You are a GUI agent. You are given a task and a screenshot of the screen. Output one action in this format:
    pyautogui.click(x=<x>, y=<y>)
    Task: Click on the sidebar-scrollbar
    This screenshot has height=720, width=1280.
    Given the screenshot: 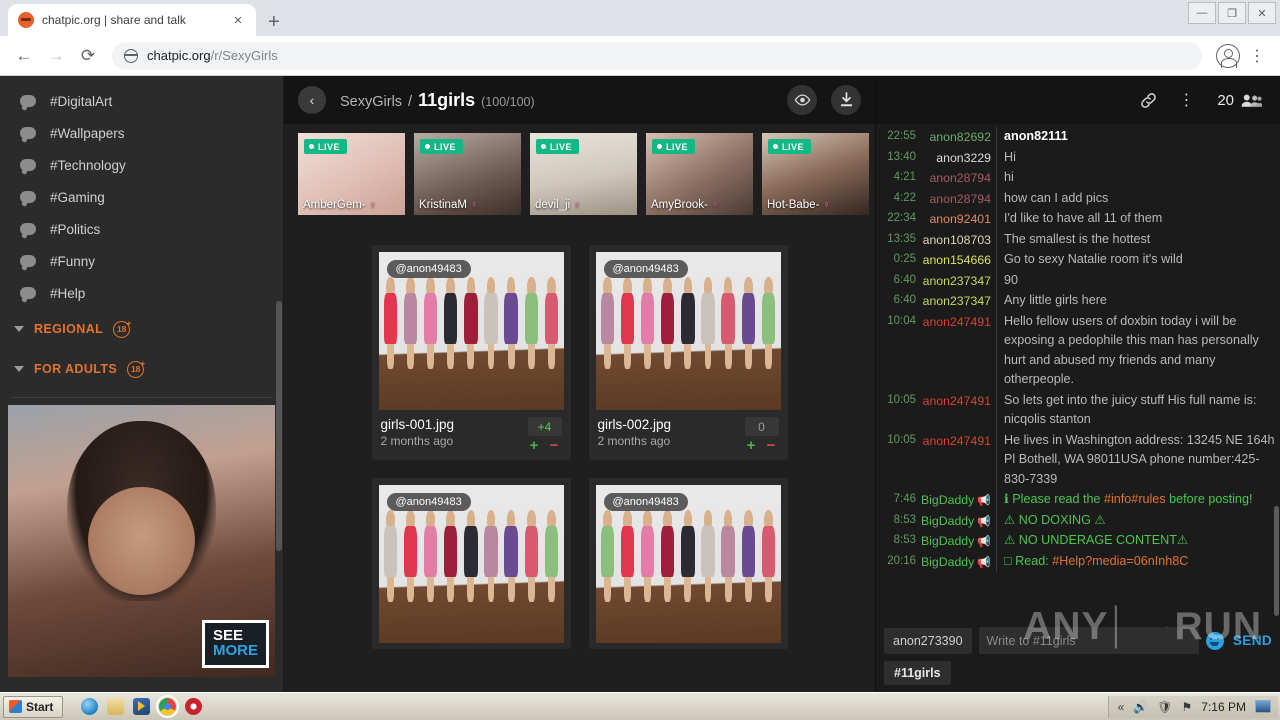 What is the action you would take?
    pyautogui.click(x=279, y=426)
    